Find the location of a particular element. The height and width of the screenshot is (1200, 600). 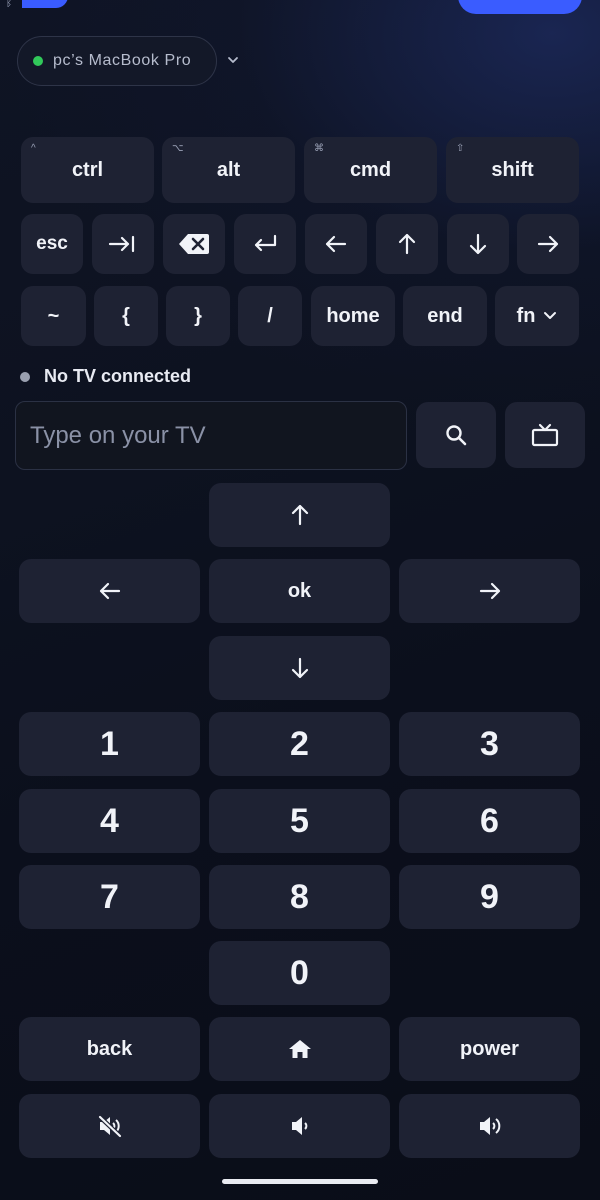

numpad-3: 3 is located at coordinates (489, 744).